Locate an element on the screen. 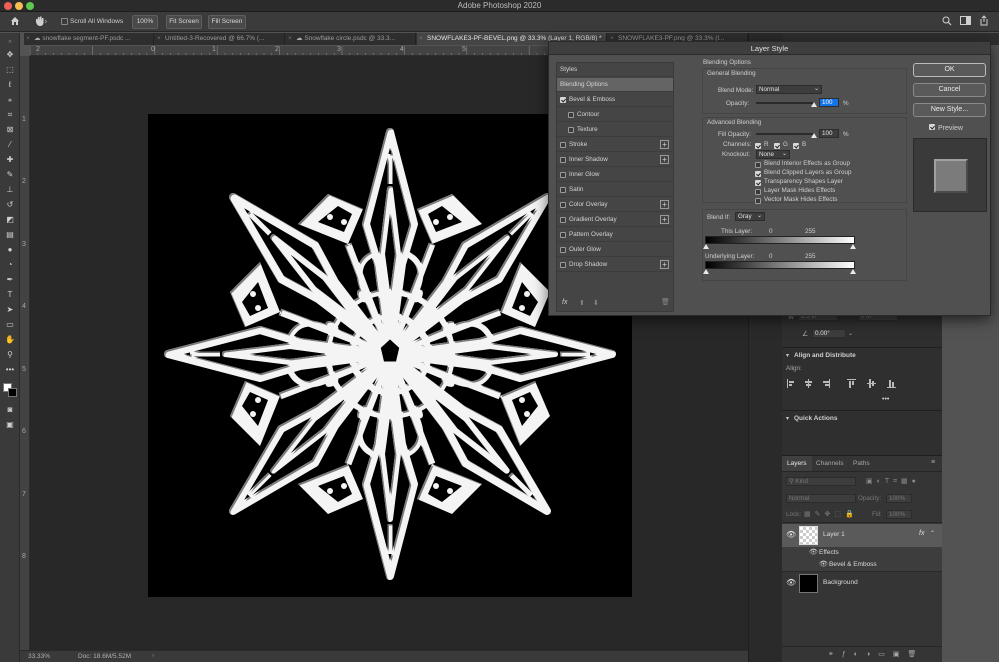 Image resolution: width=999 pixels, height=662 pixels. move-tool-icon: ✥ is located at coordinates (10, 55).